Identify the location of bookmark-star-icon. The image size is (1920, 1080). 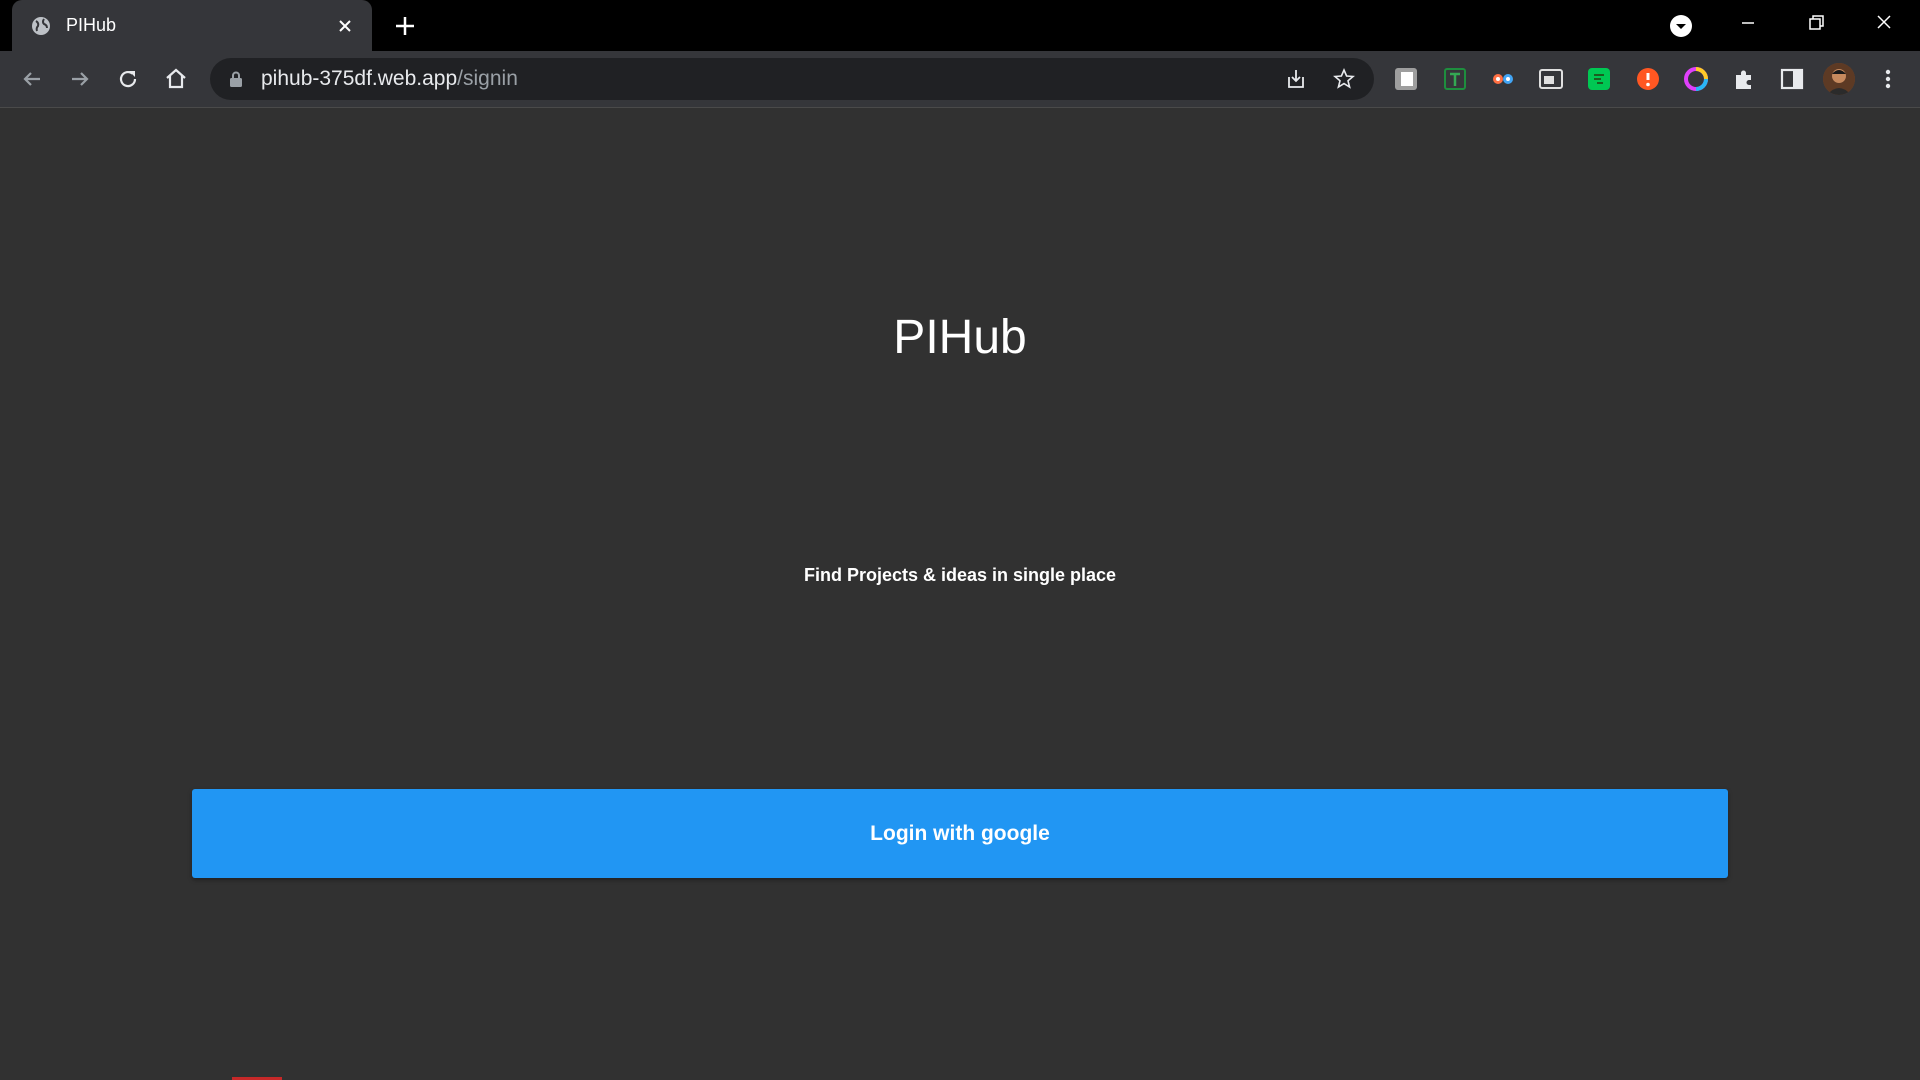
(1344, 79).